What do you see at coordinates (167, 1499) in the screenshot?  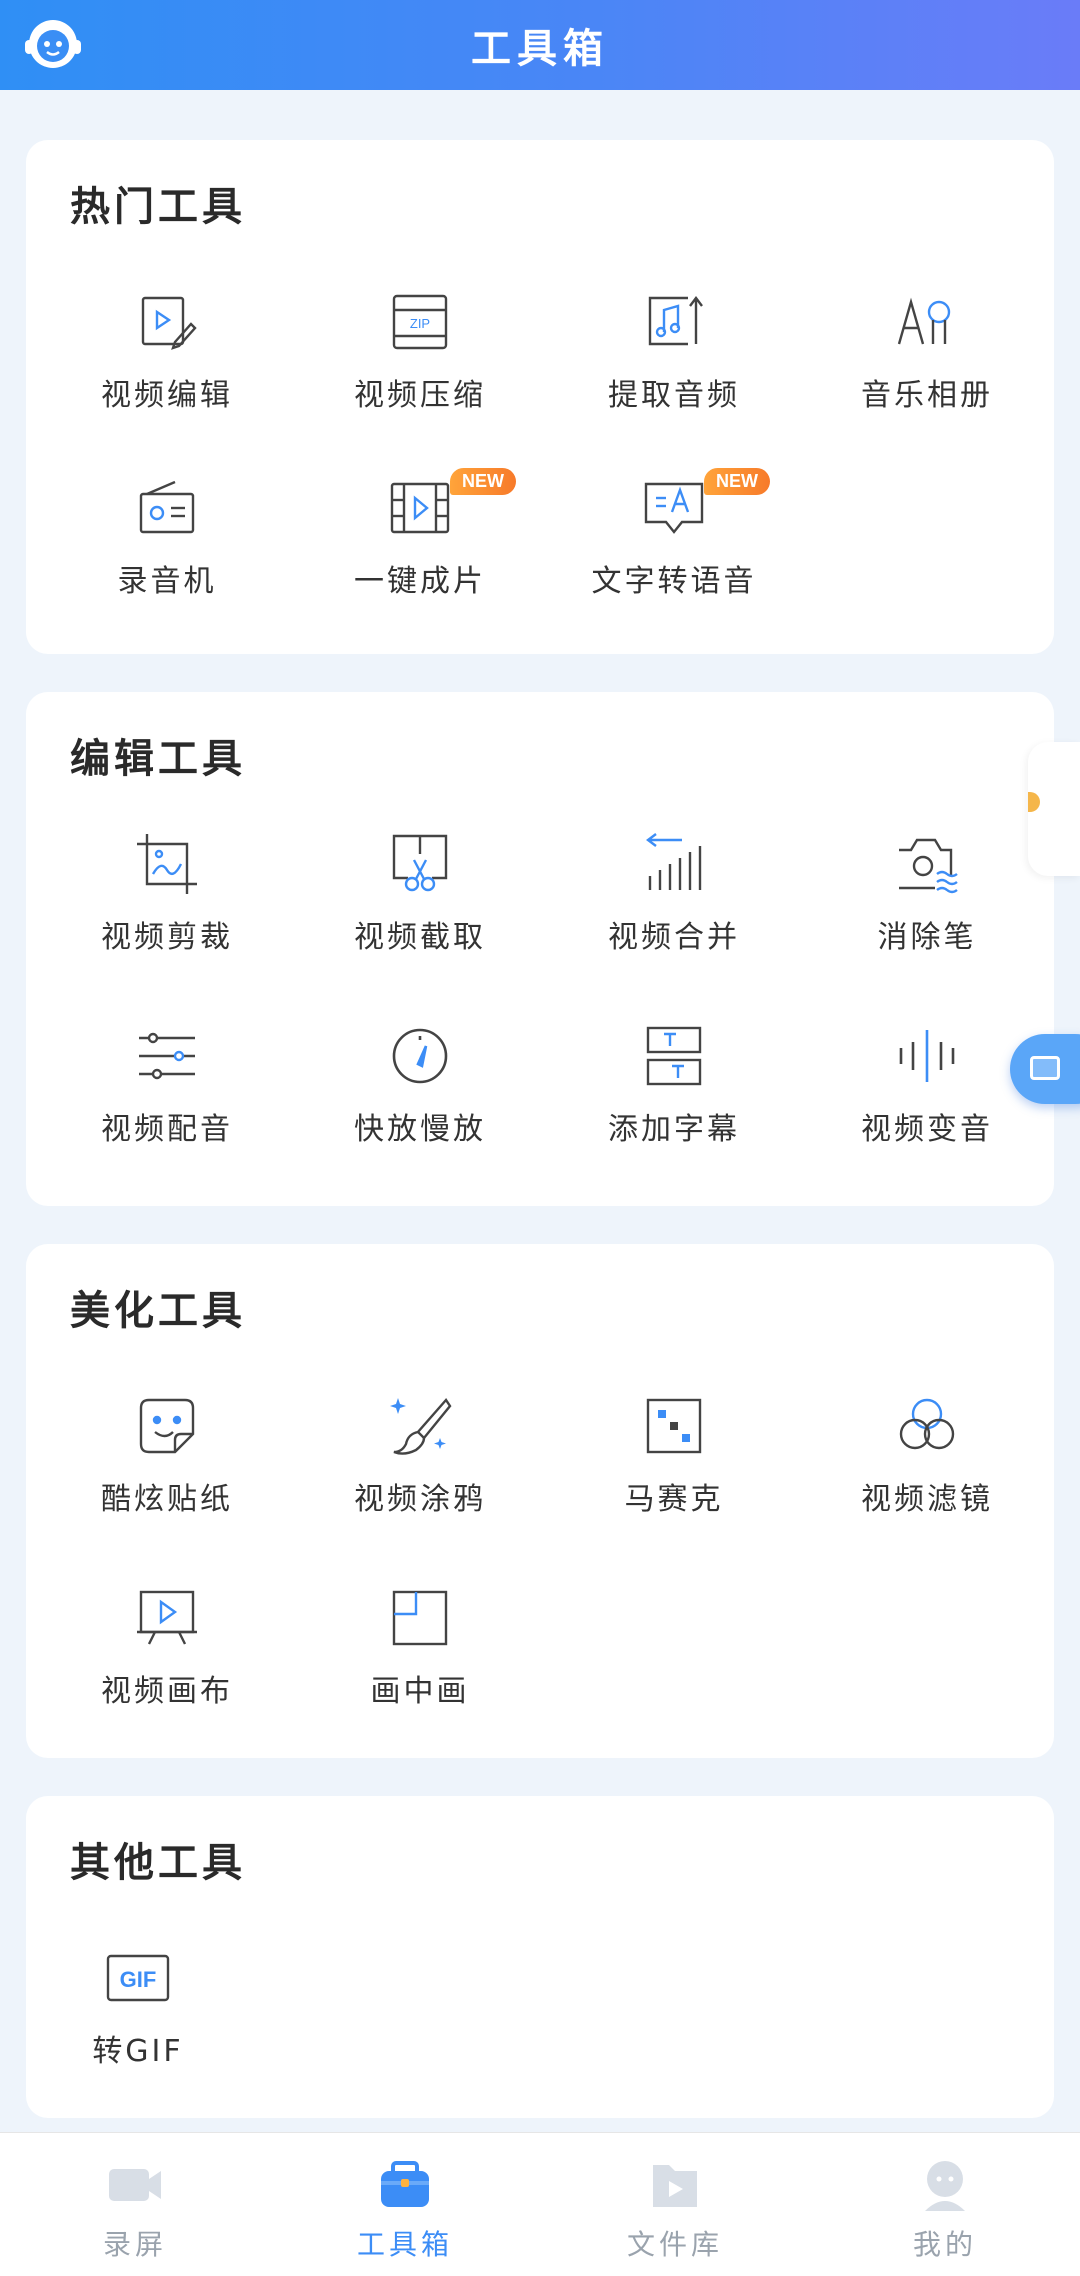 I see `tool-label: 酷炫贴纸` at bounding box center [167, 1499].